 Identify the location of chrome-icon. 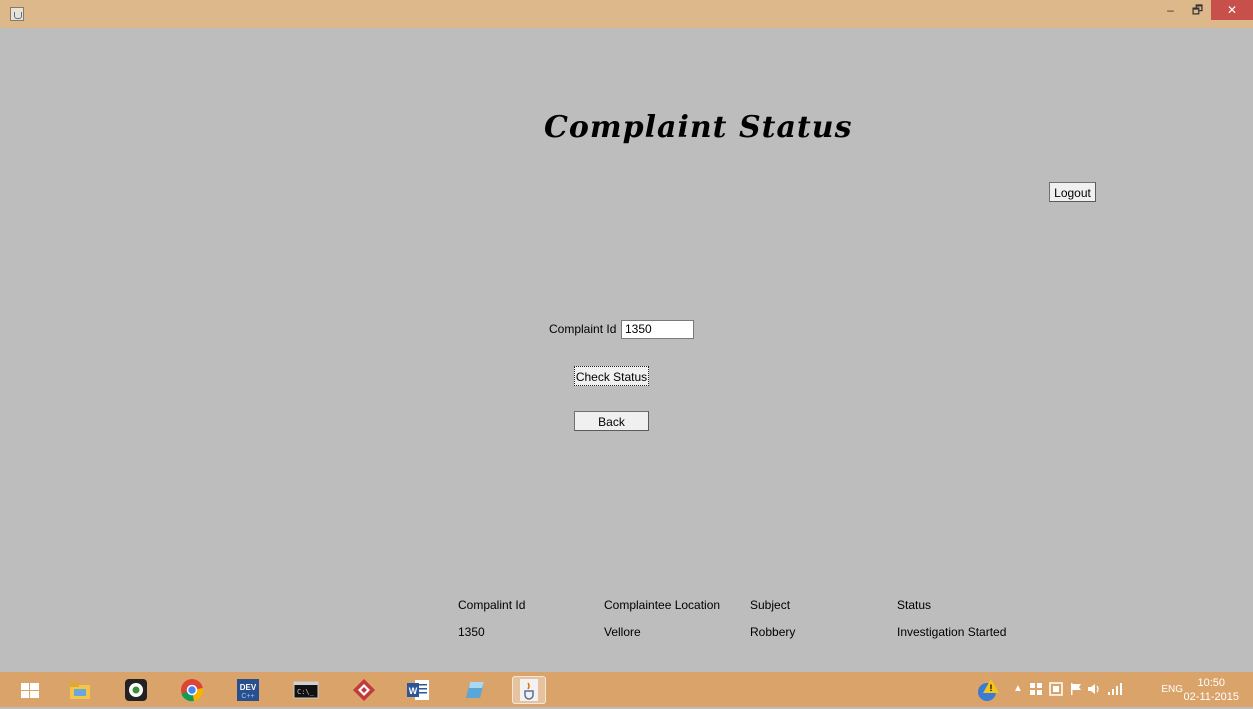
(192, 690).